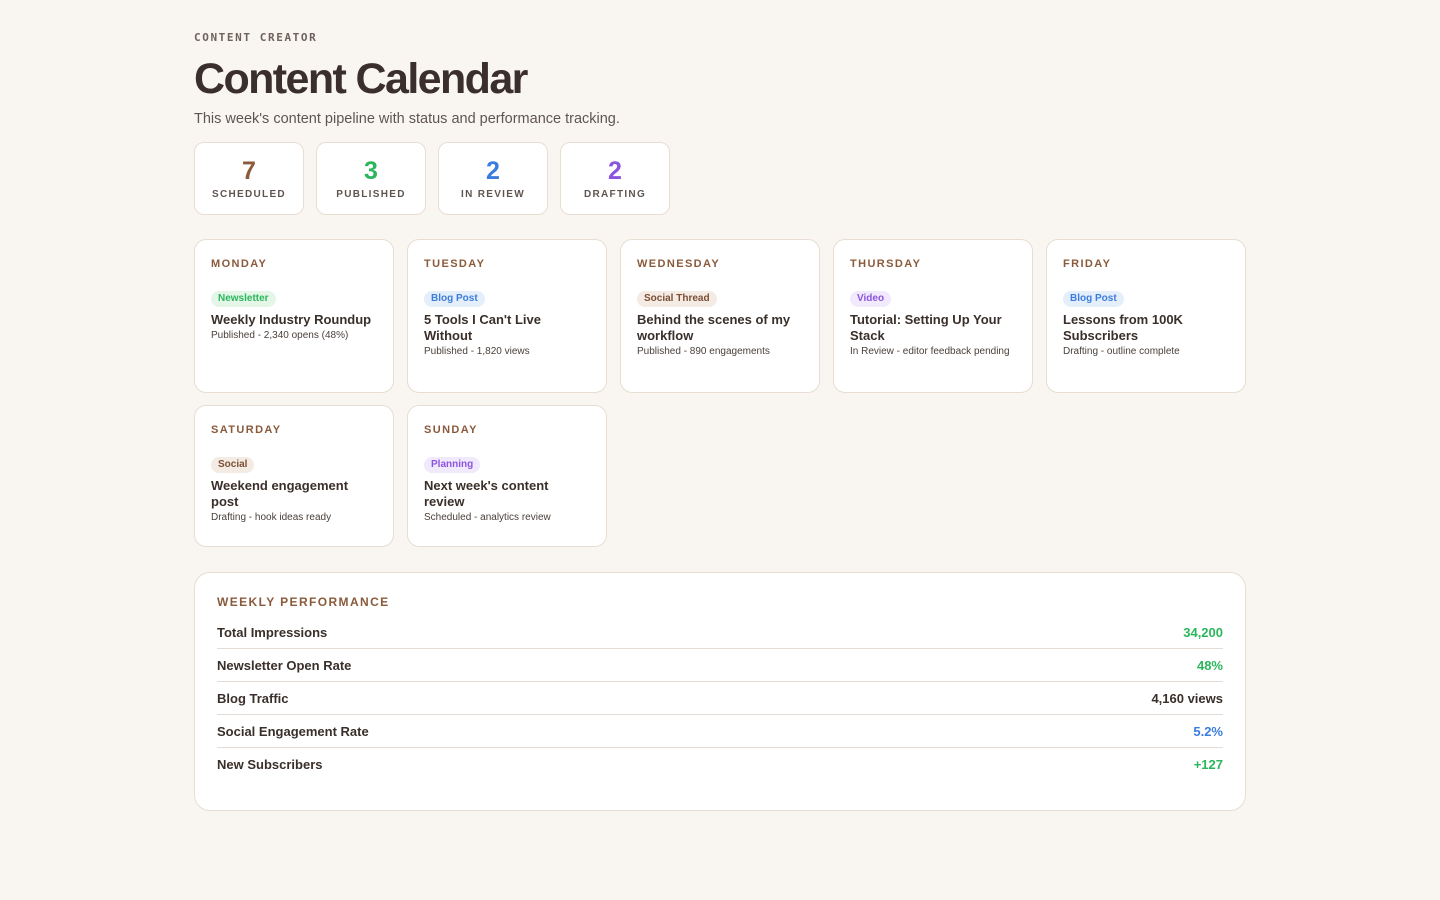  Describe the element at coordinates (239, 264) in the screenshot. I see `day-name: MONDAY` at that location.